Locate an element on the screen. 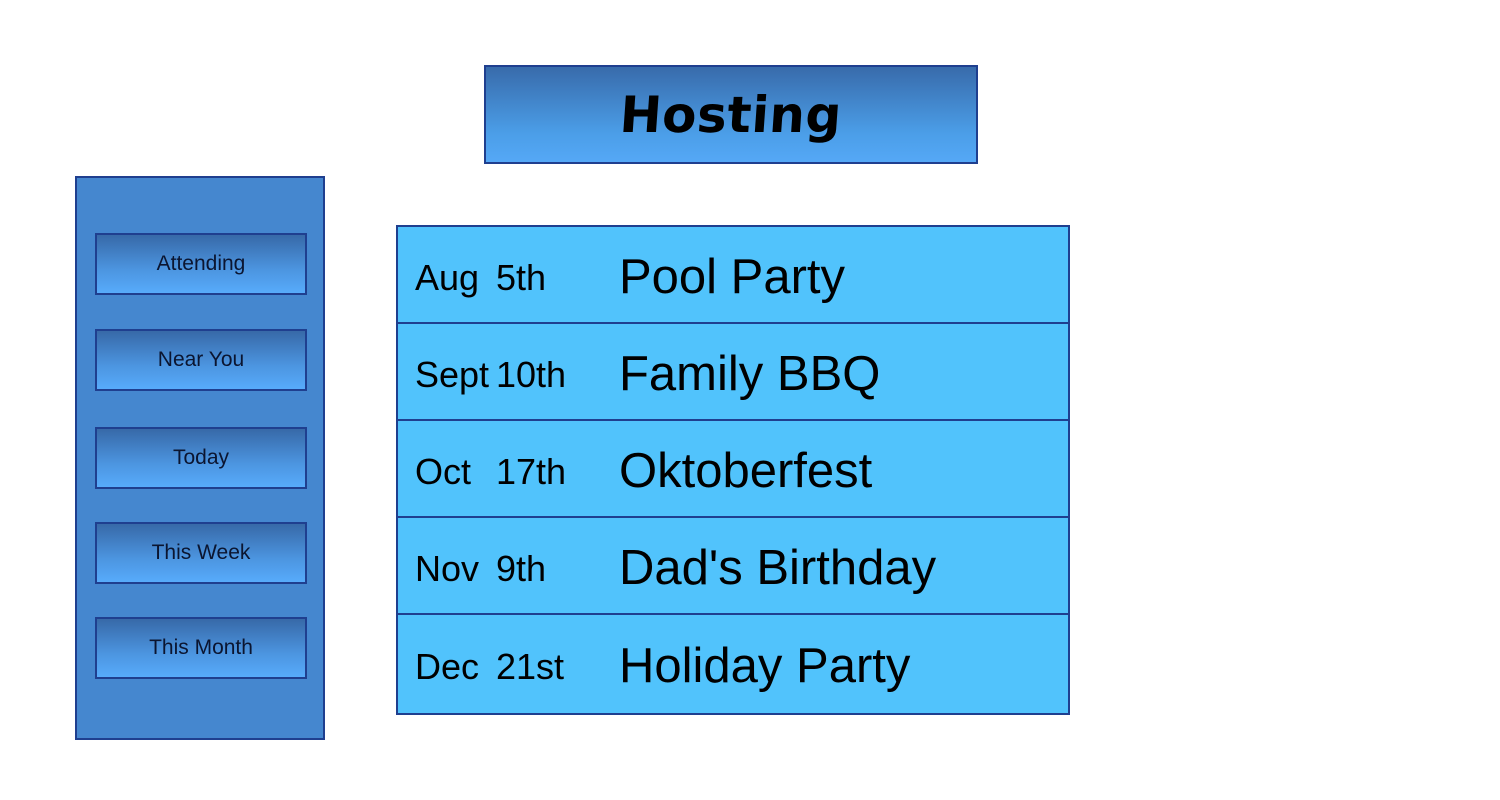 Image resolution: width=1500 pixels, height=800 pixels. event-row: Aug 5th Pool Party is located at coordinates (733, 275).